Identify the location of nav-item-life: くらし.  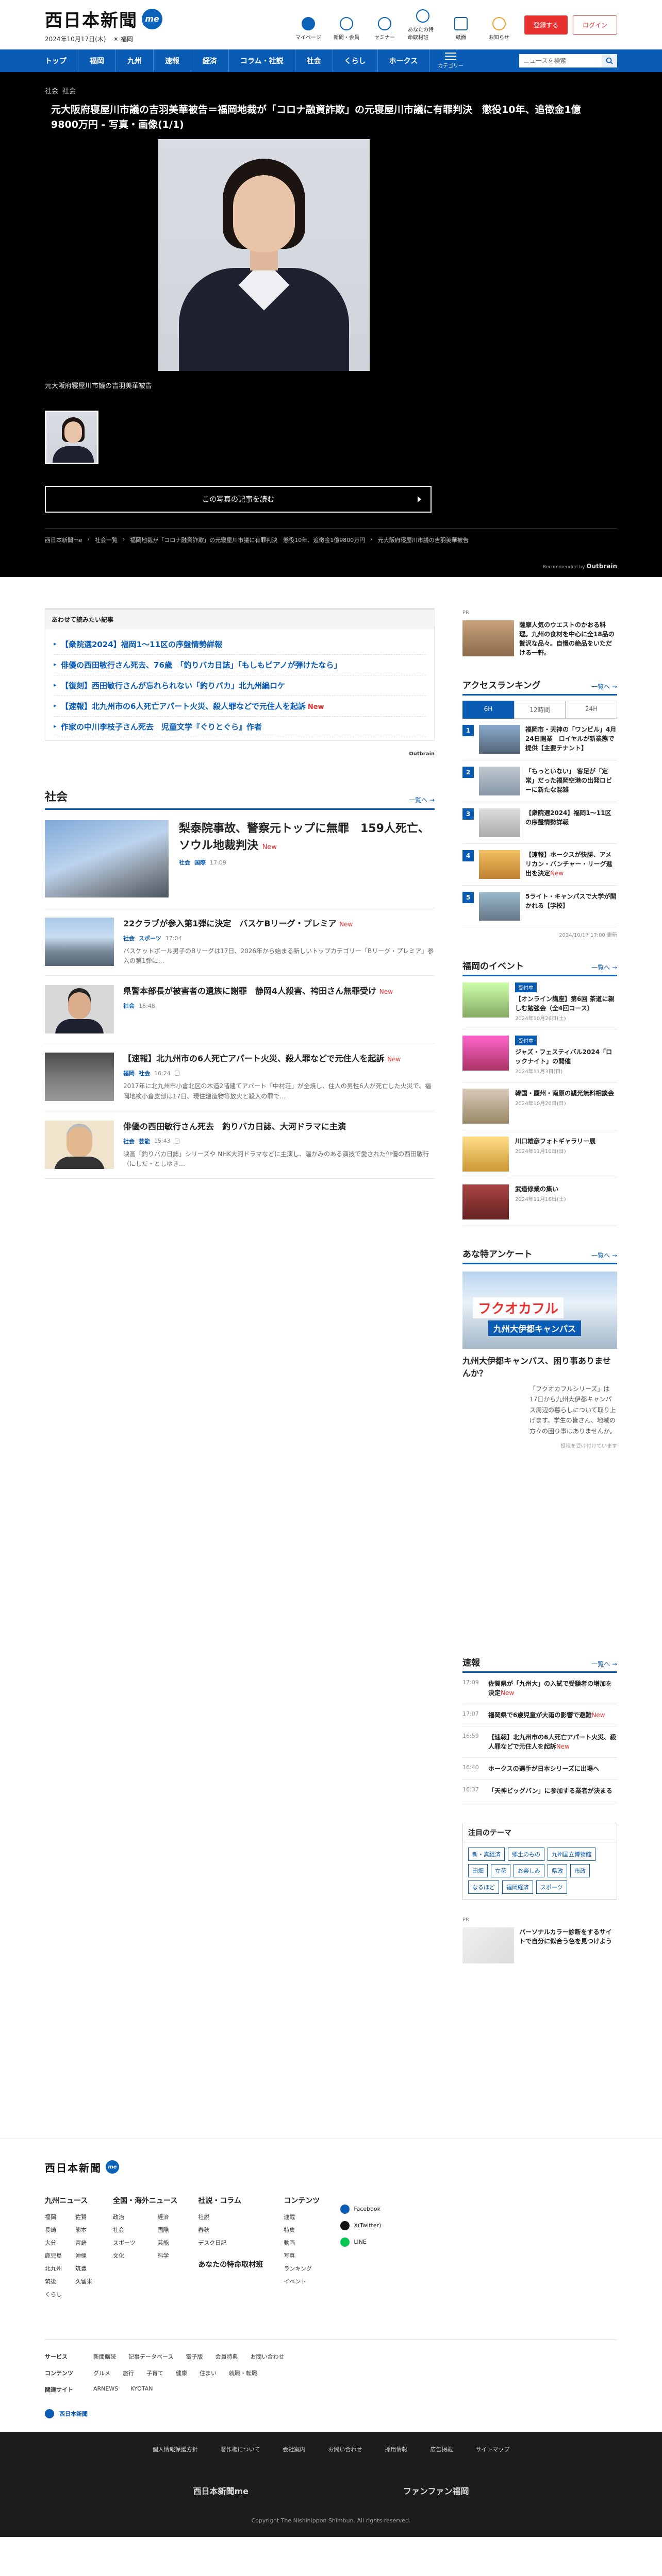
(355, 60).